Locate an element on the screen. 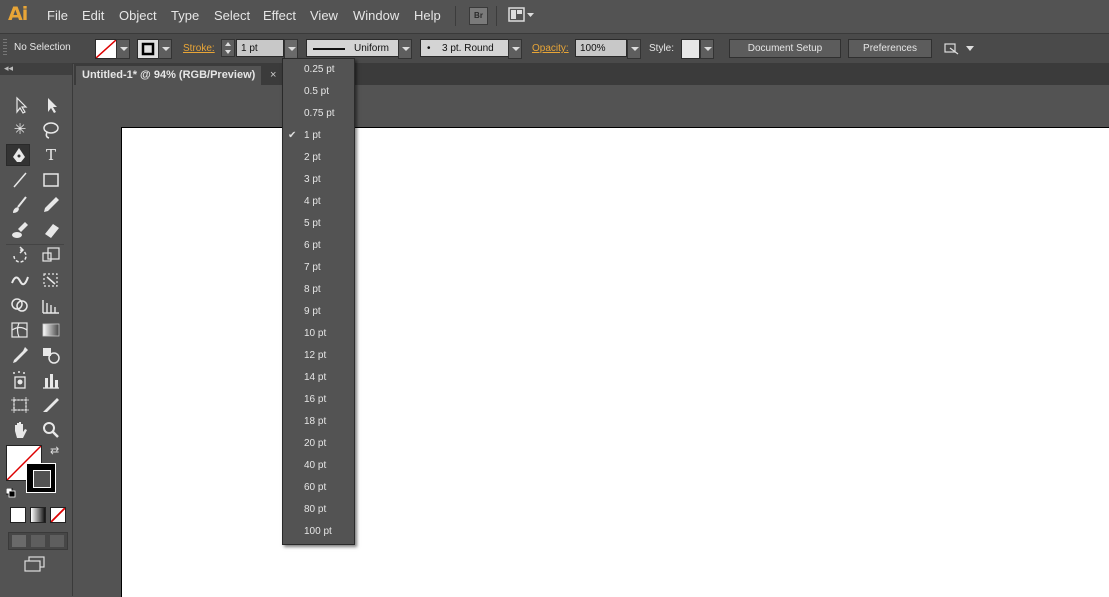 The width and height of the screenshot is (1109, 597). menu-effect: Effect is located at coordinates (279, 15).